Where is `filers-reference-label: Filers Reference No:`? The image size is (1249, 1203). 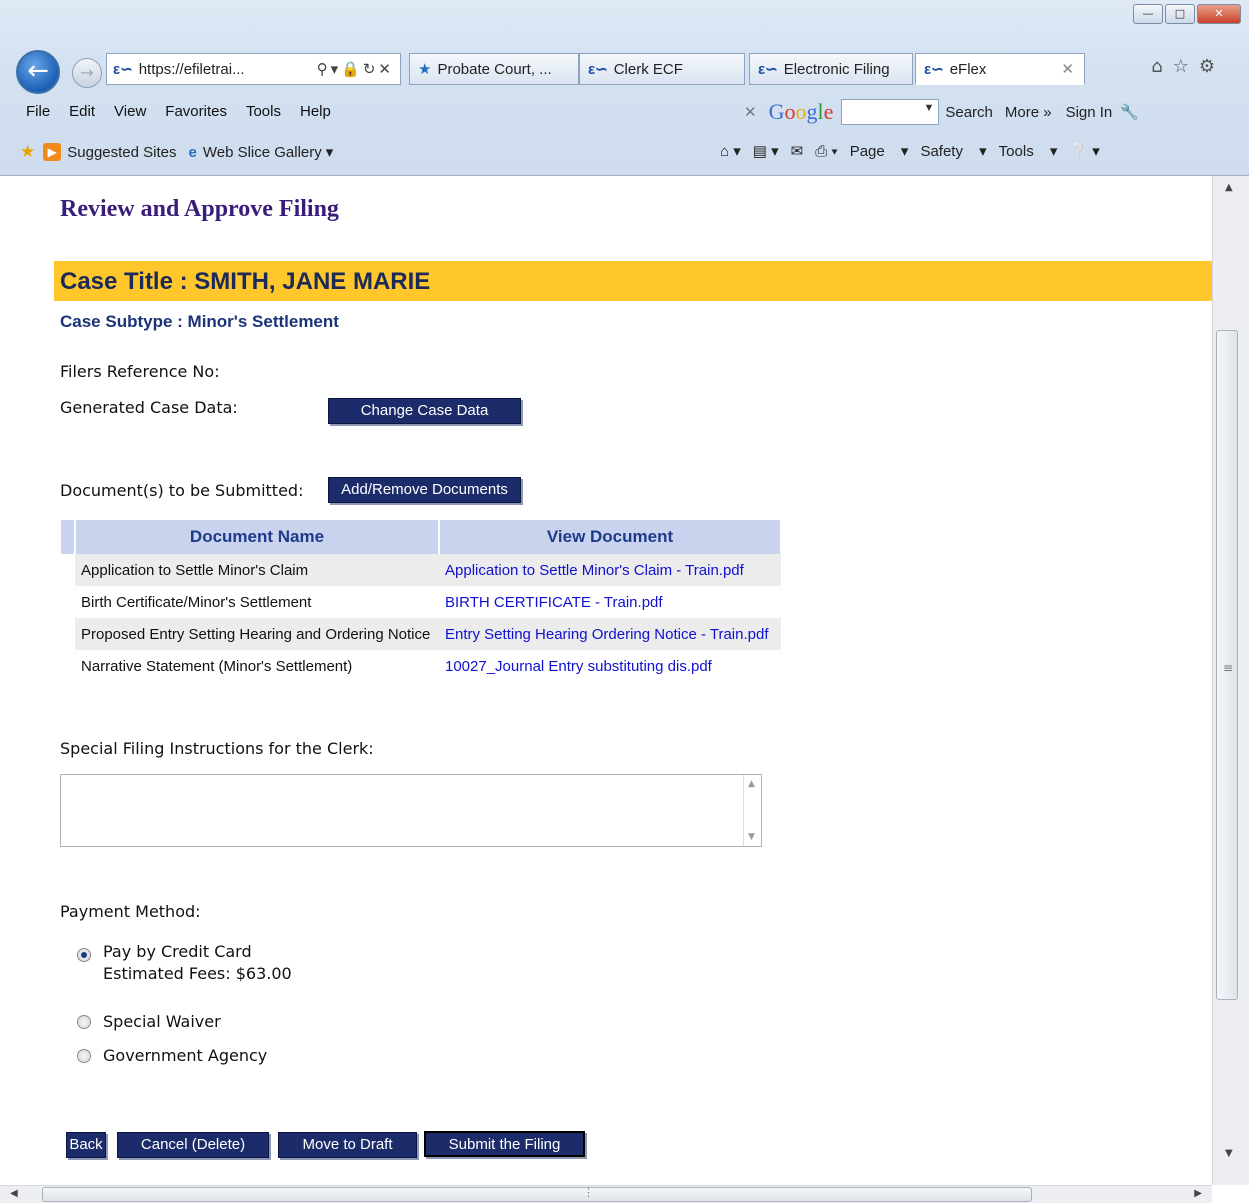 filers-reference-label: Filers Reference No: is located at coordinates (140, 371).